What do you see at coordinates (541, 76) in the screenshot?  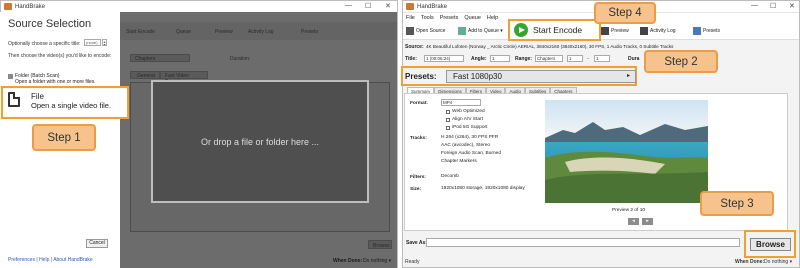 I see `preset-selector: Fast 1080p30 ▸` at bounding box center [541, 76].